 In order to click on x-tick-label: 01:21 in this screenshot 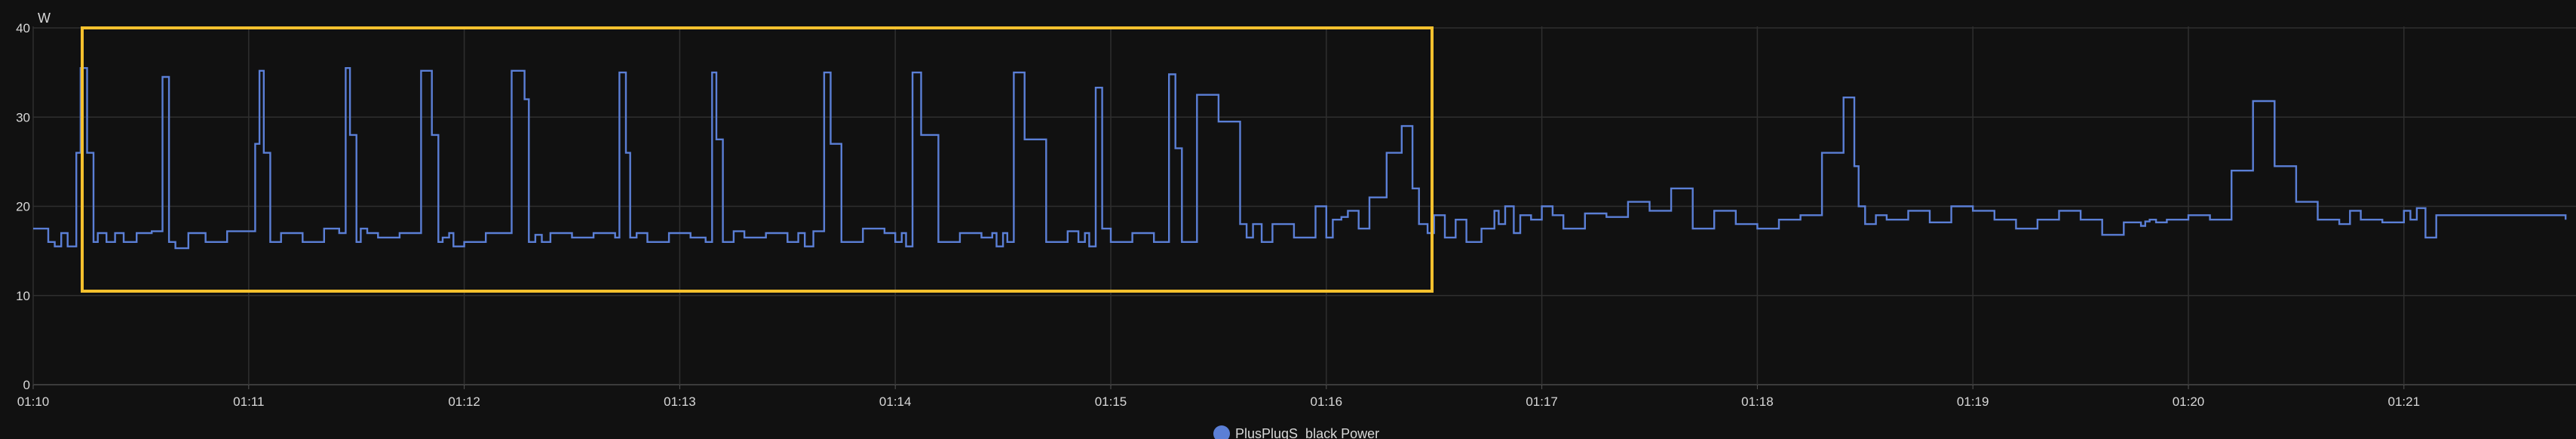, I will do `click(2404, 401)`.